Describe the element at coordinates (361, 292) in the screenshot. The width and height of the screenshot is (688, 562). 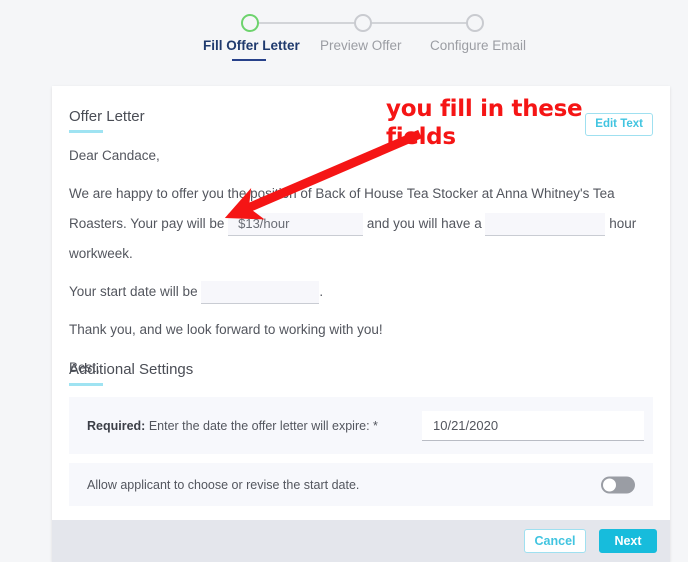
I see `letter-start-date-paragraph: Your start date will be .` at that location.